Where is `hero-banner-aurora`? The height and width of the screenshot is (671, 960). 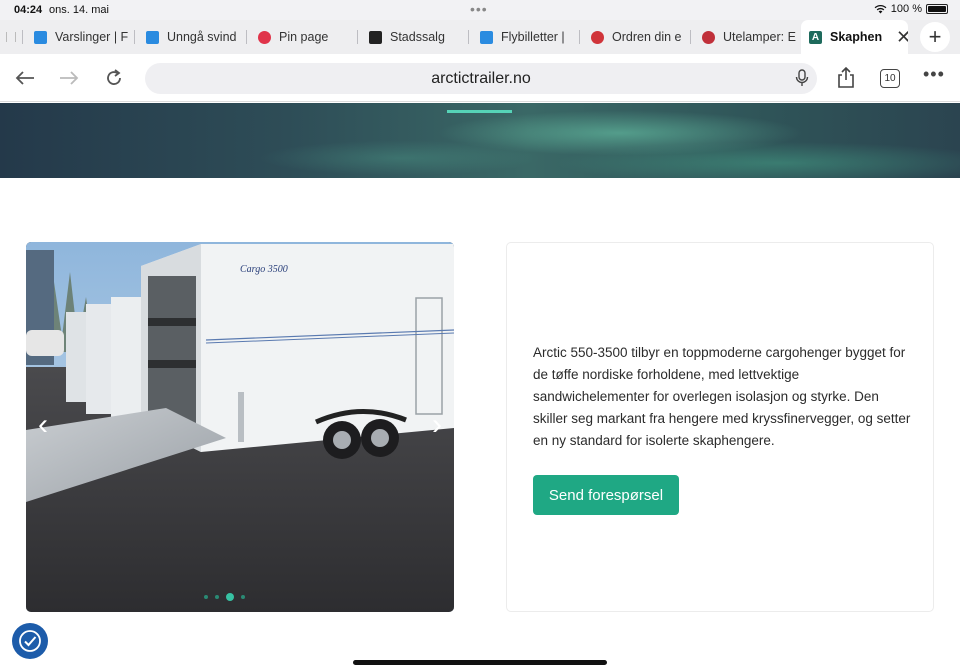
hero-banner-aurora is located at coordinates (480, 140).